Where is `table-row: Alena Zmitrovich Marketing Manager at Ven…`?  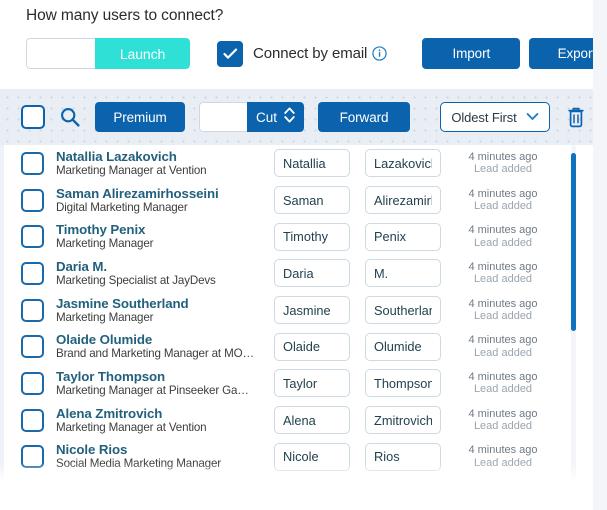 table-row: Alena Zmitrovich Marketing Manager at Ven… is located at coordinates (296, 420).